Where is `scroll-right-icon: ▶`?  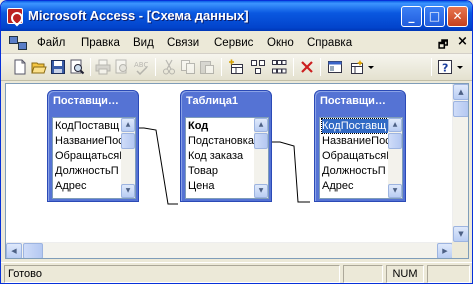
scroll-right-icon: ▶ is located at coordinates (445, 250).